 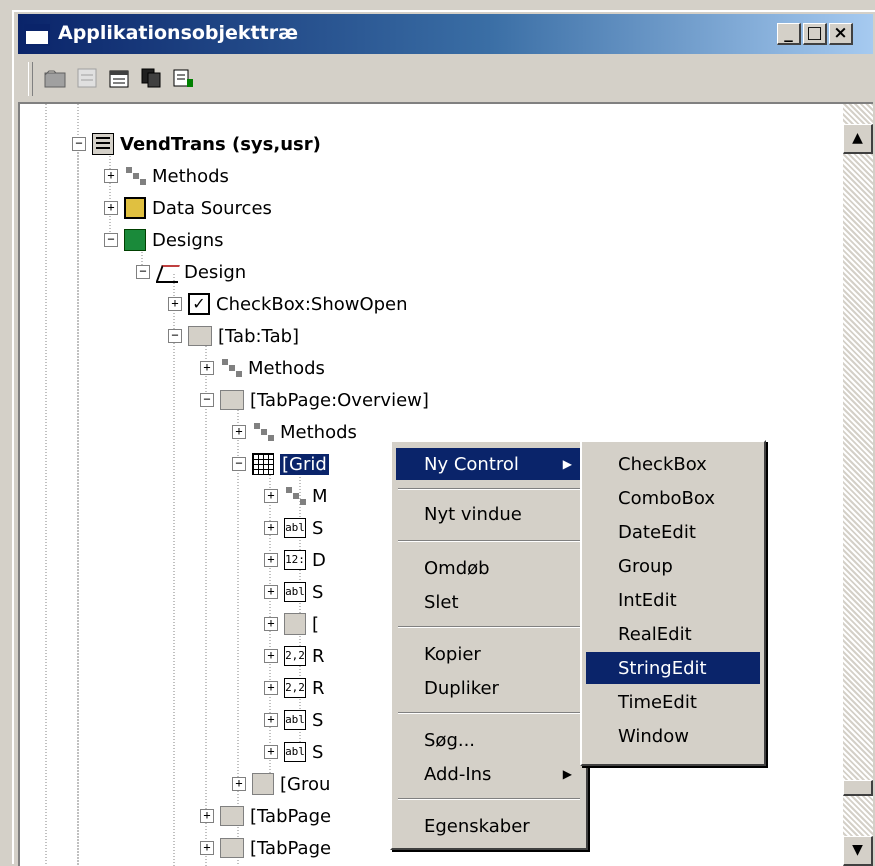 What do you see at coordinates (815, 34) in the screenshot?
I see `maximize-button: □` at bounding box center [815, 34].